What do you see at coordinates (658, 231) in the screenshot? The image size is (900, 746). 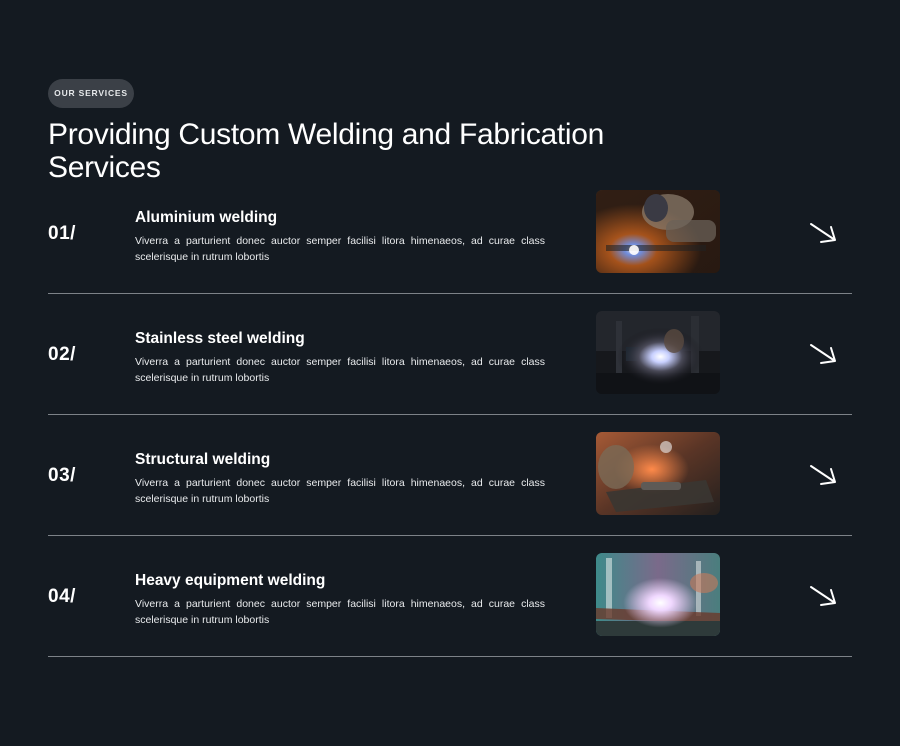 I see `service-image-aluminium` at bounding box center [658, 231].